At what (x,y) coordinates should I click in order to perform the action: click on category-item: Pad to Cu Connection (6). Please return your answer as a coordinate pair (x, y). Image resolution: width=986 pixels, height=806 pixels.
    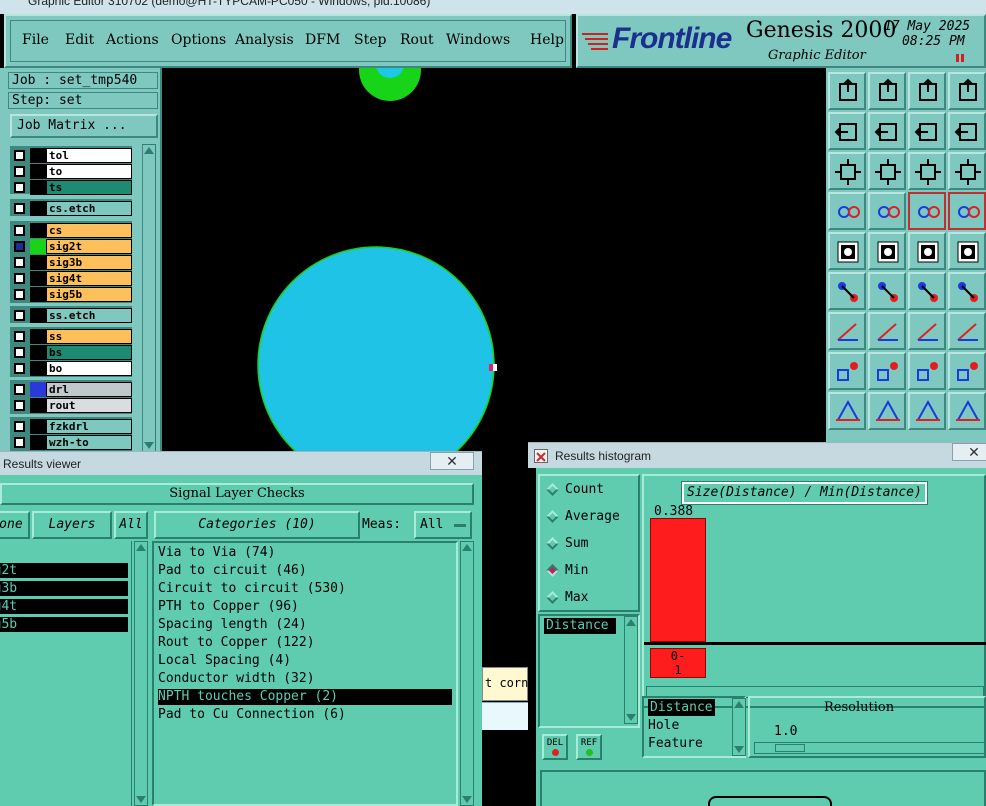
    Looking at the image, I should click on (305, 715).